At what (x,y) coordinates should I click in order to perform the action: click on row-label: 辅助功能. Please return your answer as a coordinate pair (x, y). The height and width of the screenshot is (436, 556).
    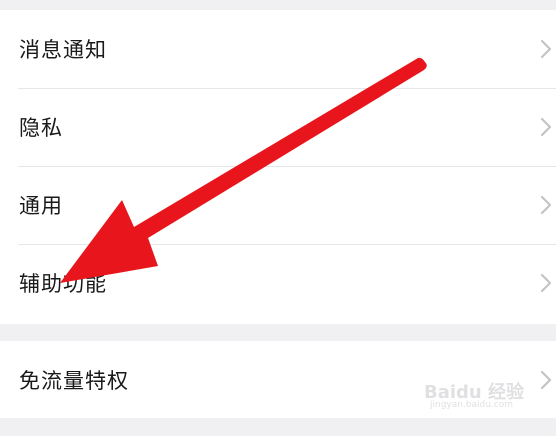
    Looking at the image, I should click on (63, 284).